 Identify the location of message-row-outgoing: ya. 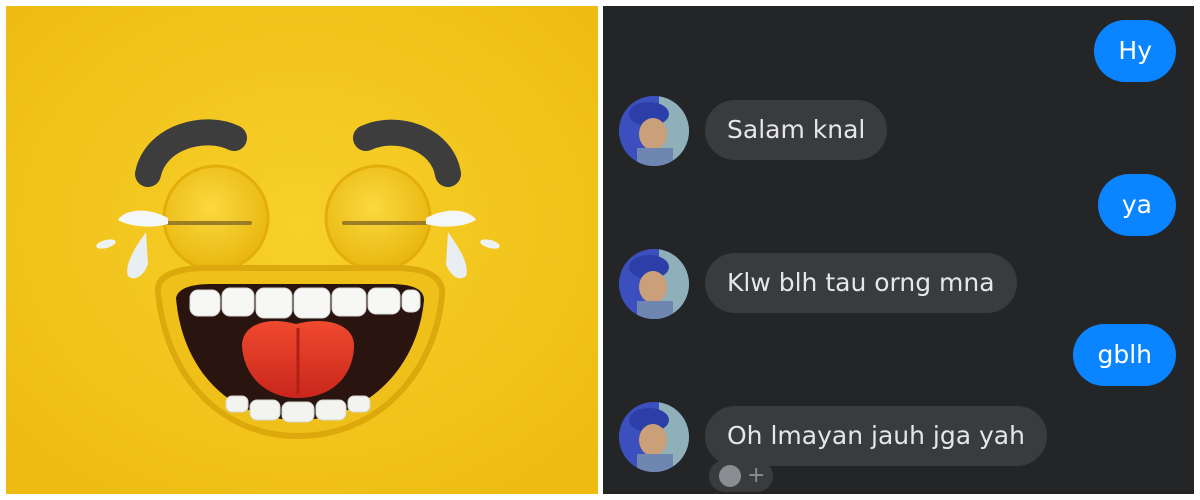
(898, 206).